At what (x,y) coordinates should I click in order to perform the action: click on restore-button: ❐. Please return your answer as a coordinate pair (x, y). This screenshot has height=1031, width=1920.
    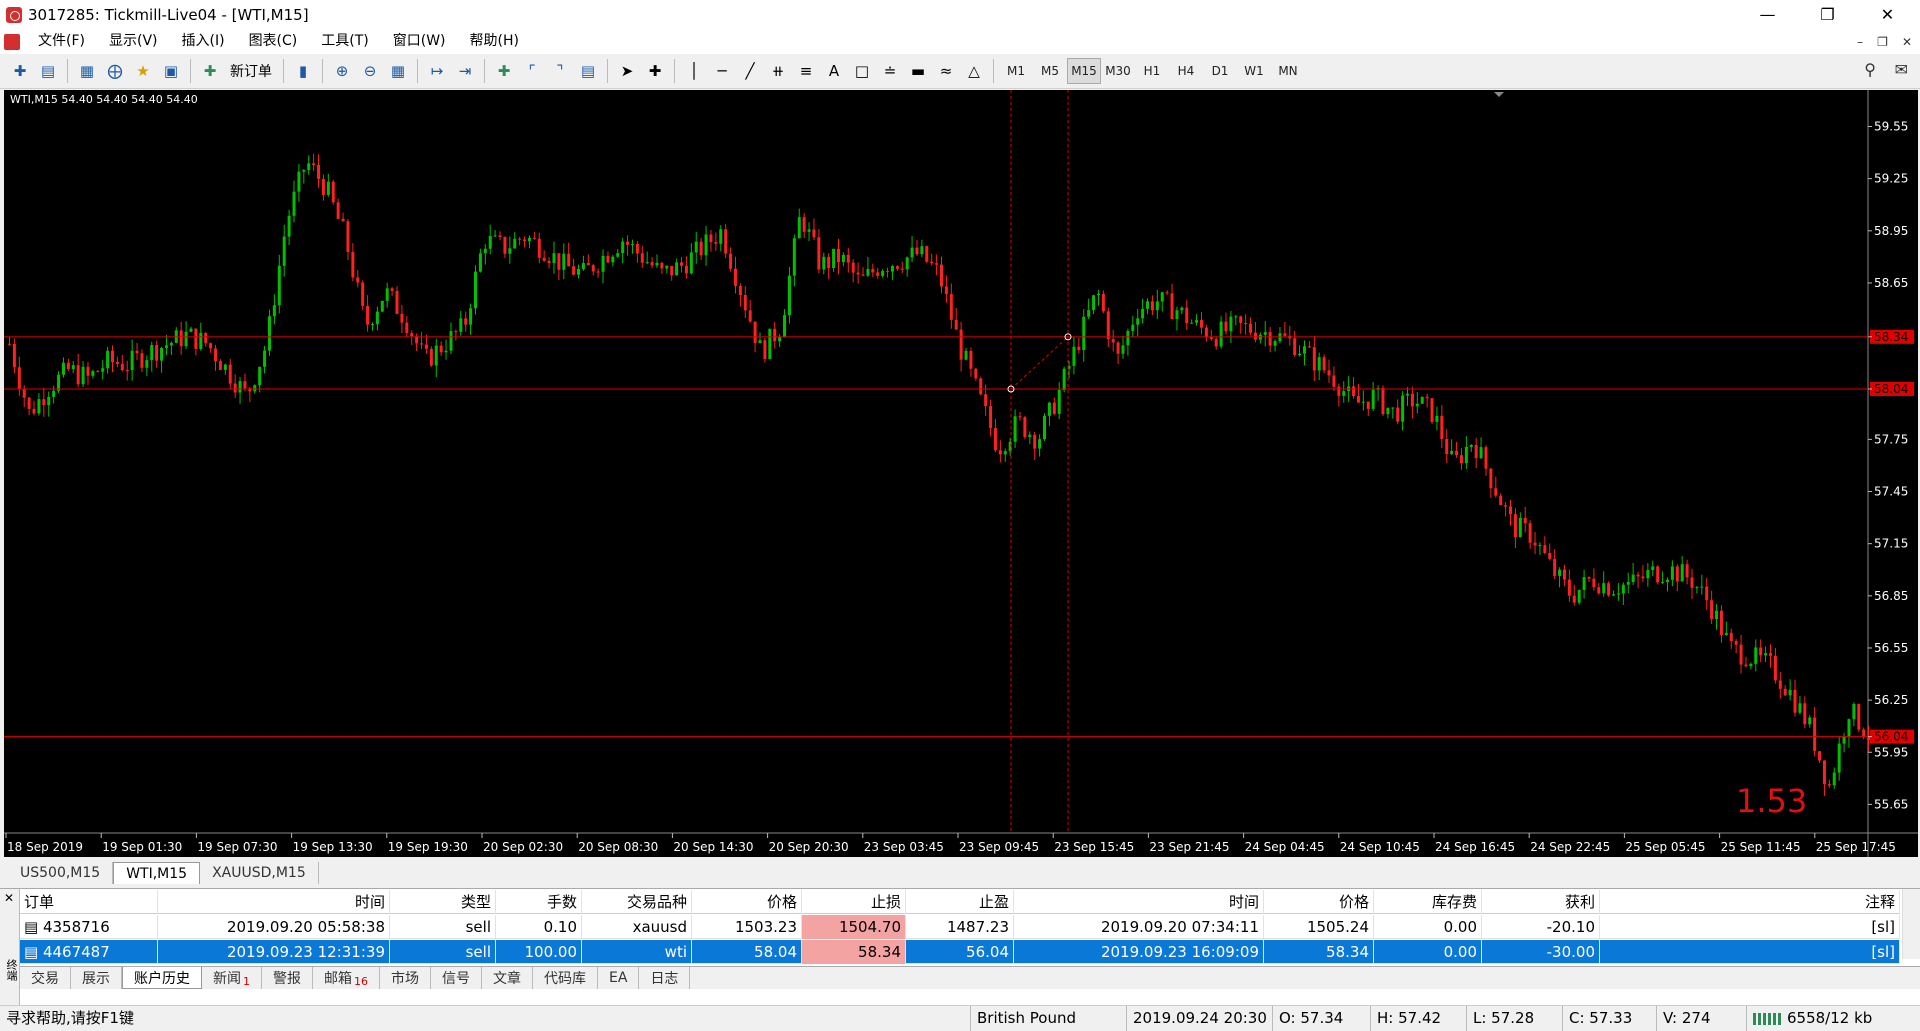
    Looking at the image, I should click on (1827, 14).